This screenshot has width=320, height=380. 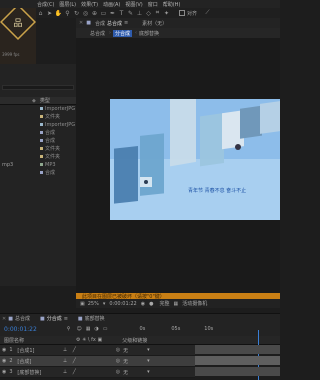 What do you see at coordinates (69, 329) in the screenshot?
I see `search-icon: ⚲` at bounding box center [69, 329].